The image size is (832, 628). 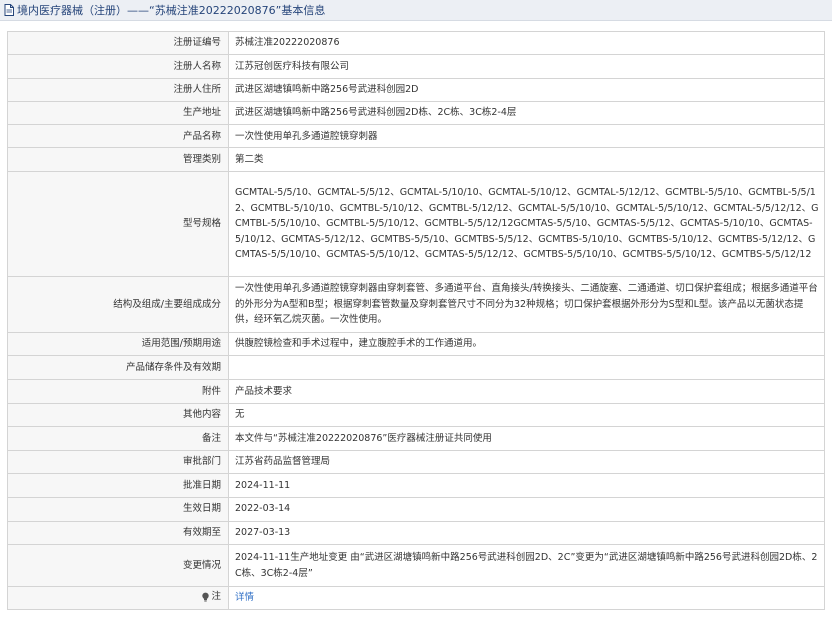 I want to click on field-label: 管理类别, so click(x=118, y=159).